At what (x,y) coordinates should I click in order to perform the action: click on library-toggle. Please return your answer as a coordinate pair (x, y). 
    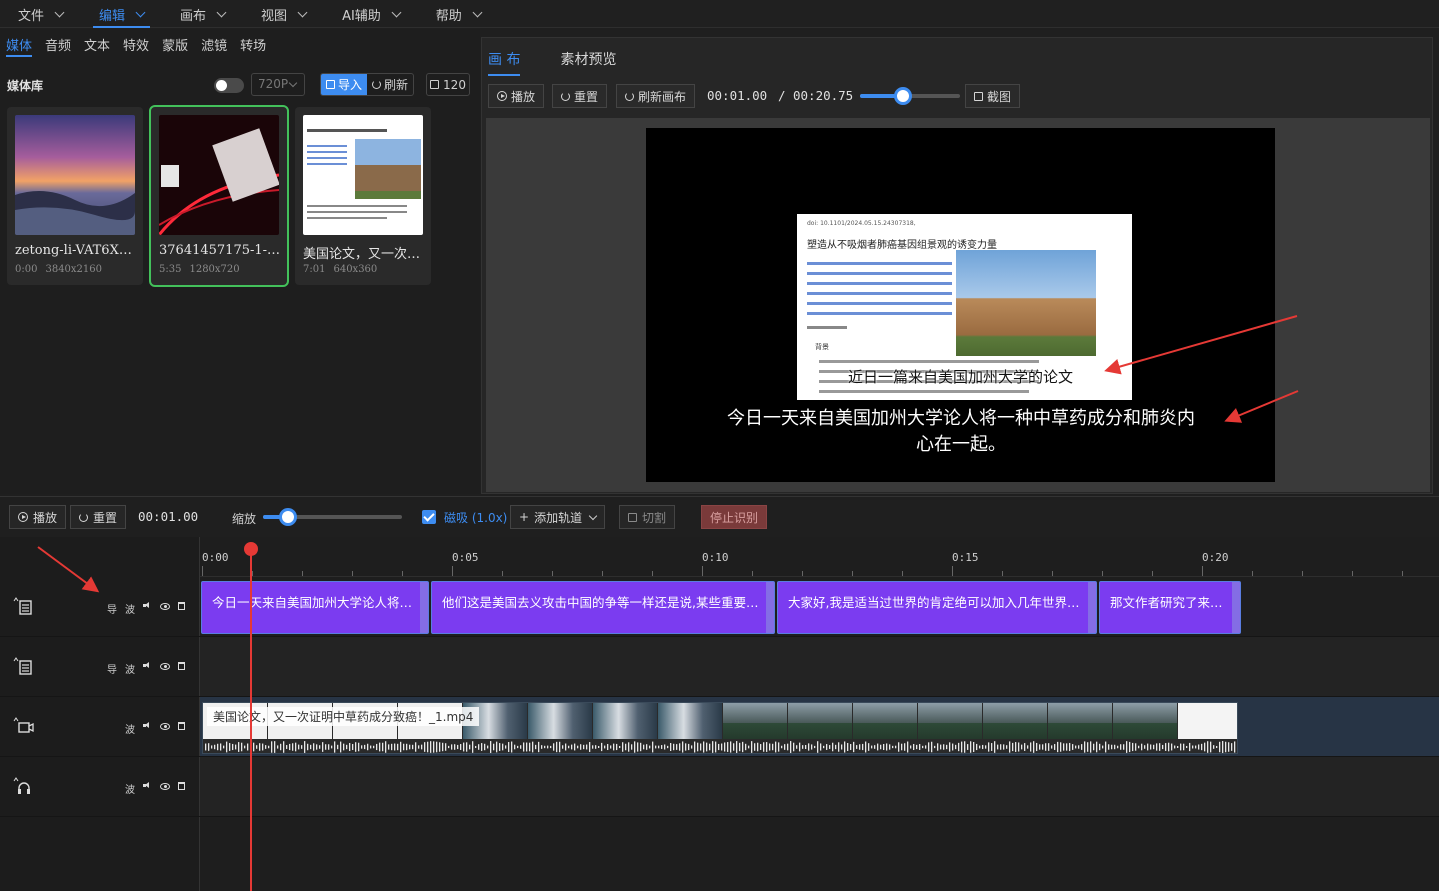
    Looking at the image, I should click on (229, 85).